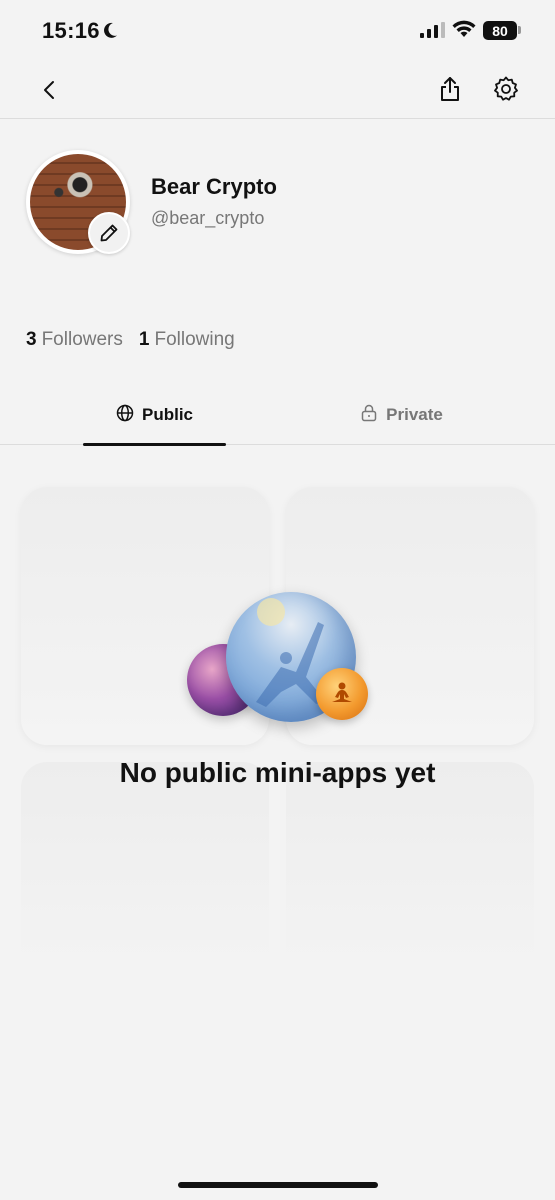  Describe the element at coordinates (277, 31) in the screenshot. I see `status-bar: 15:16 80` at that location.